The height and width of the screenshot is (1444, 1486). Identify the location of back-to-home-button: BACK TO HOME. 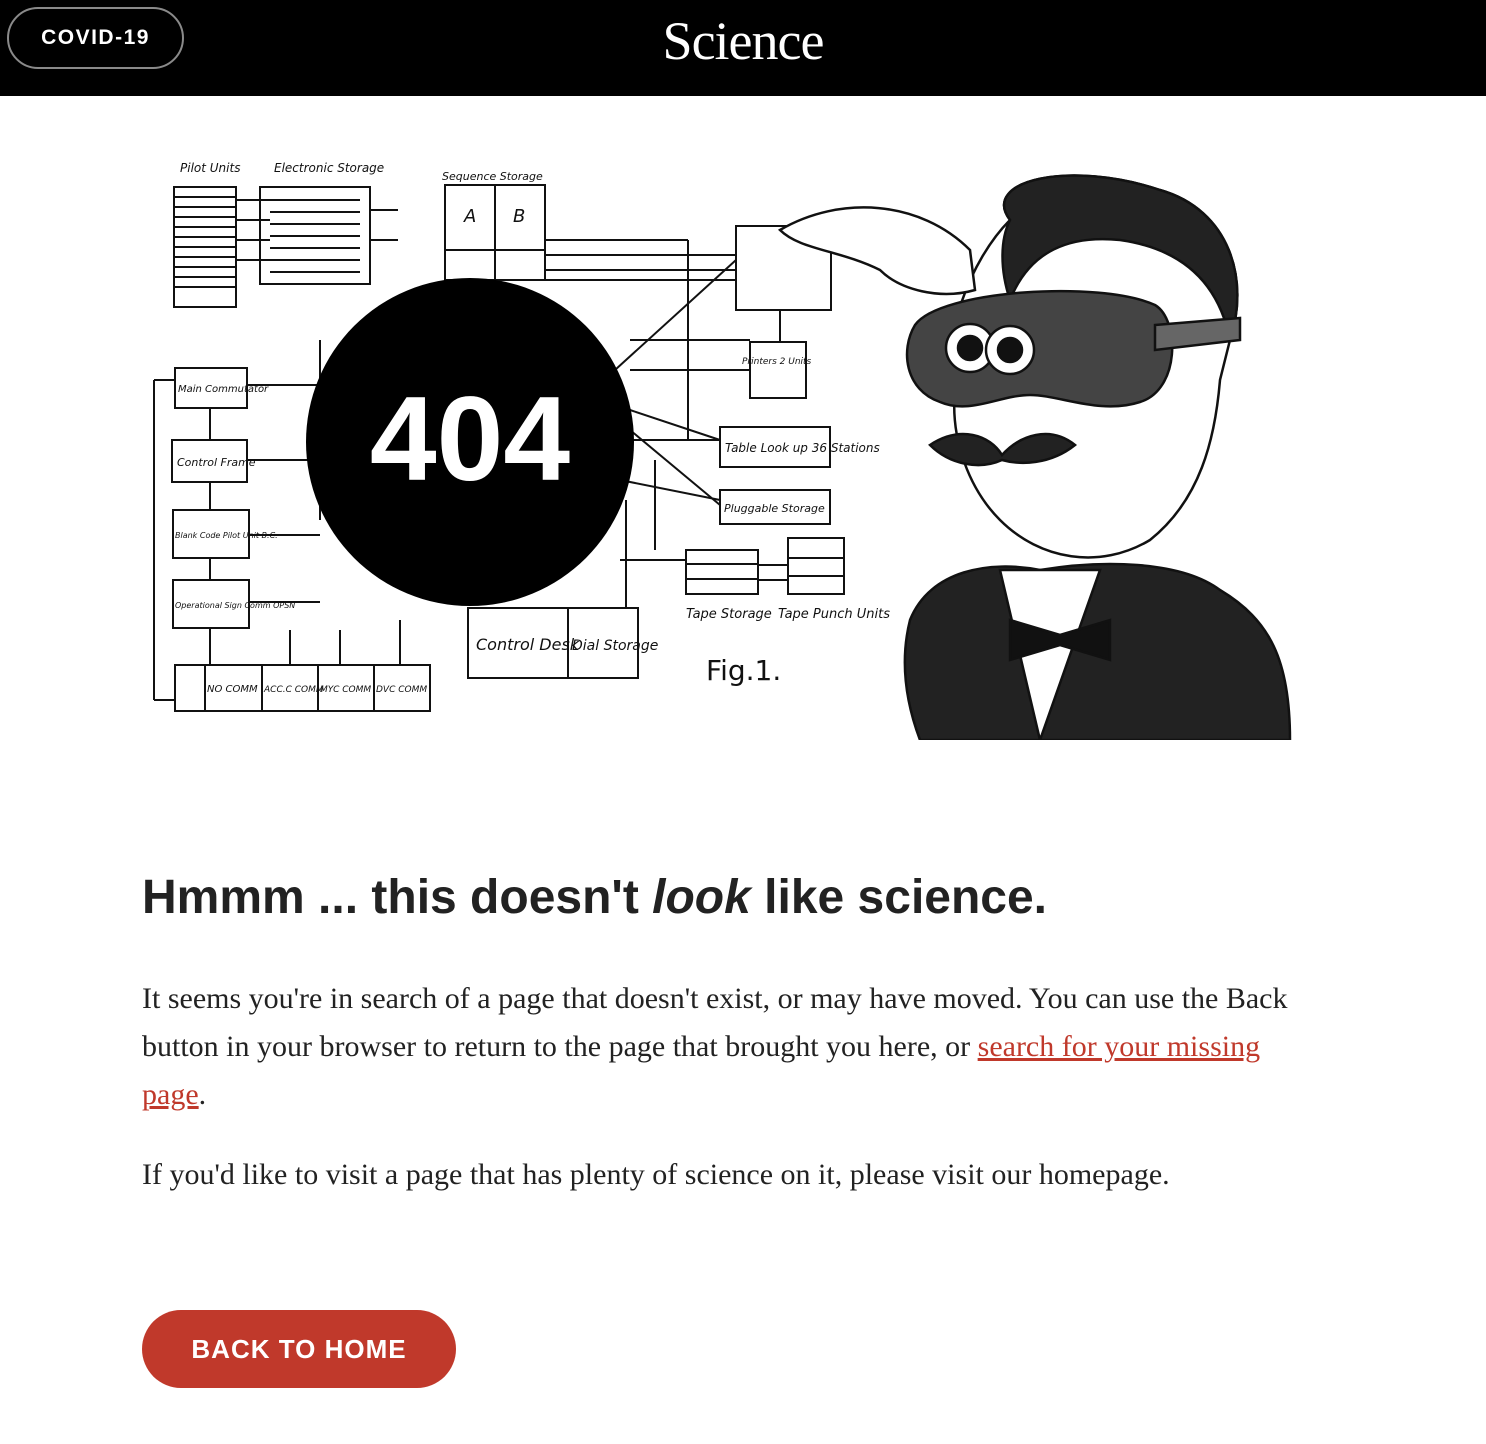
(299, 1349).